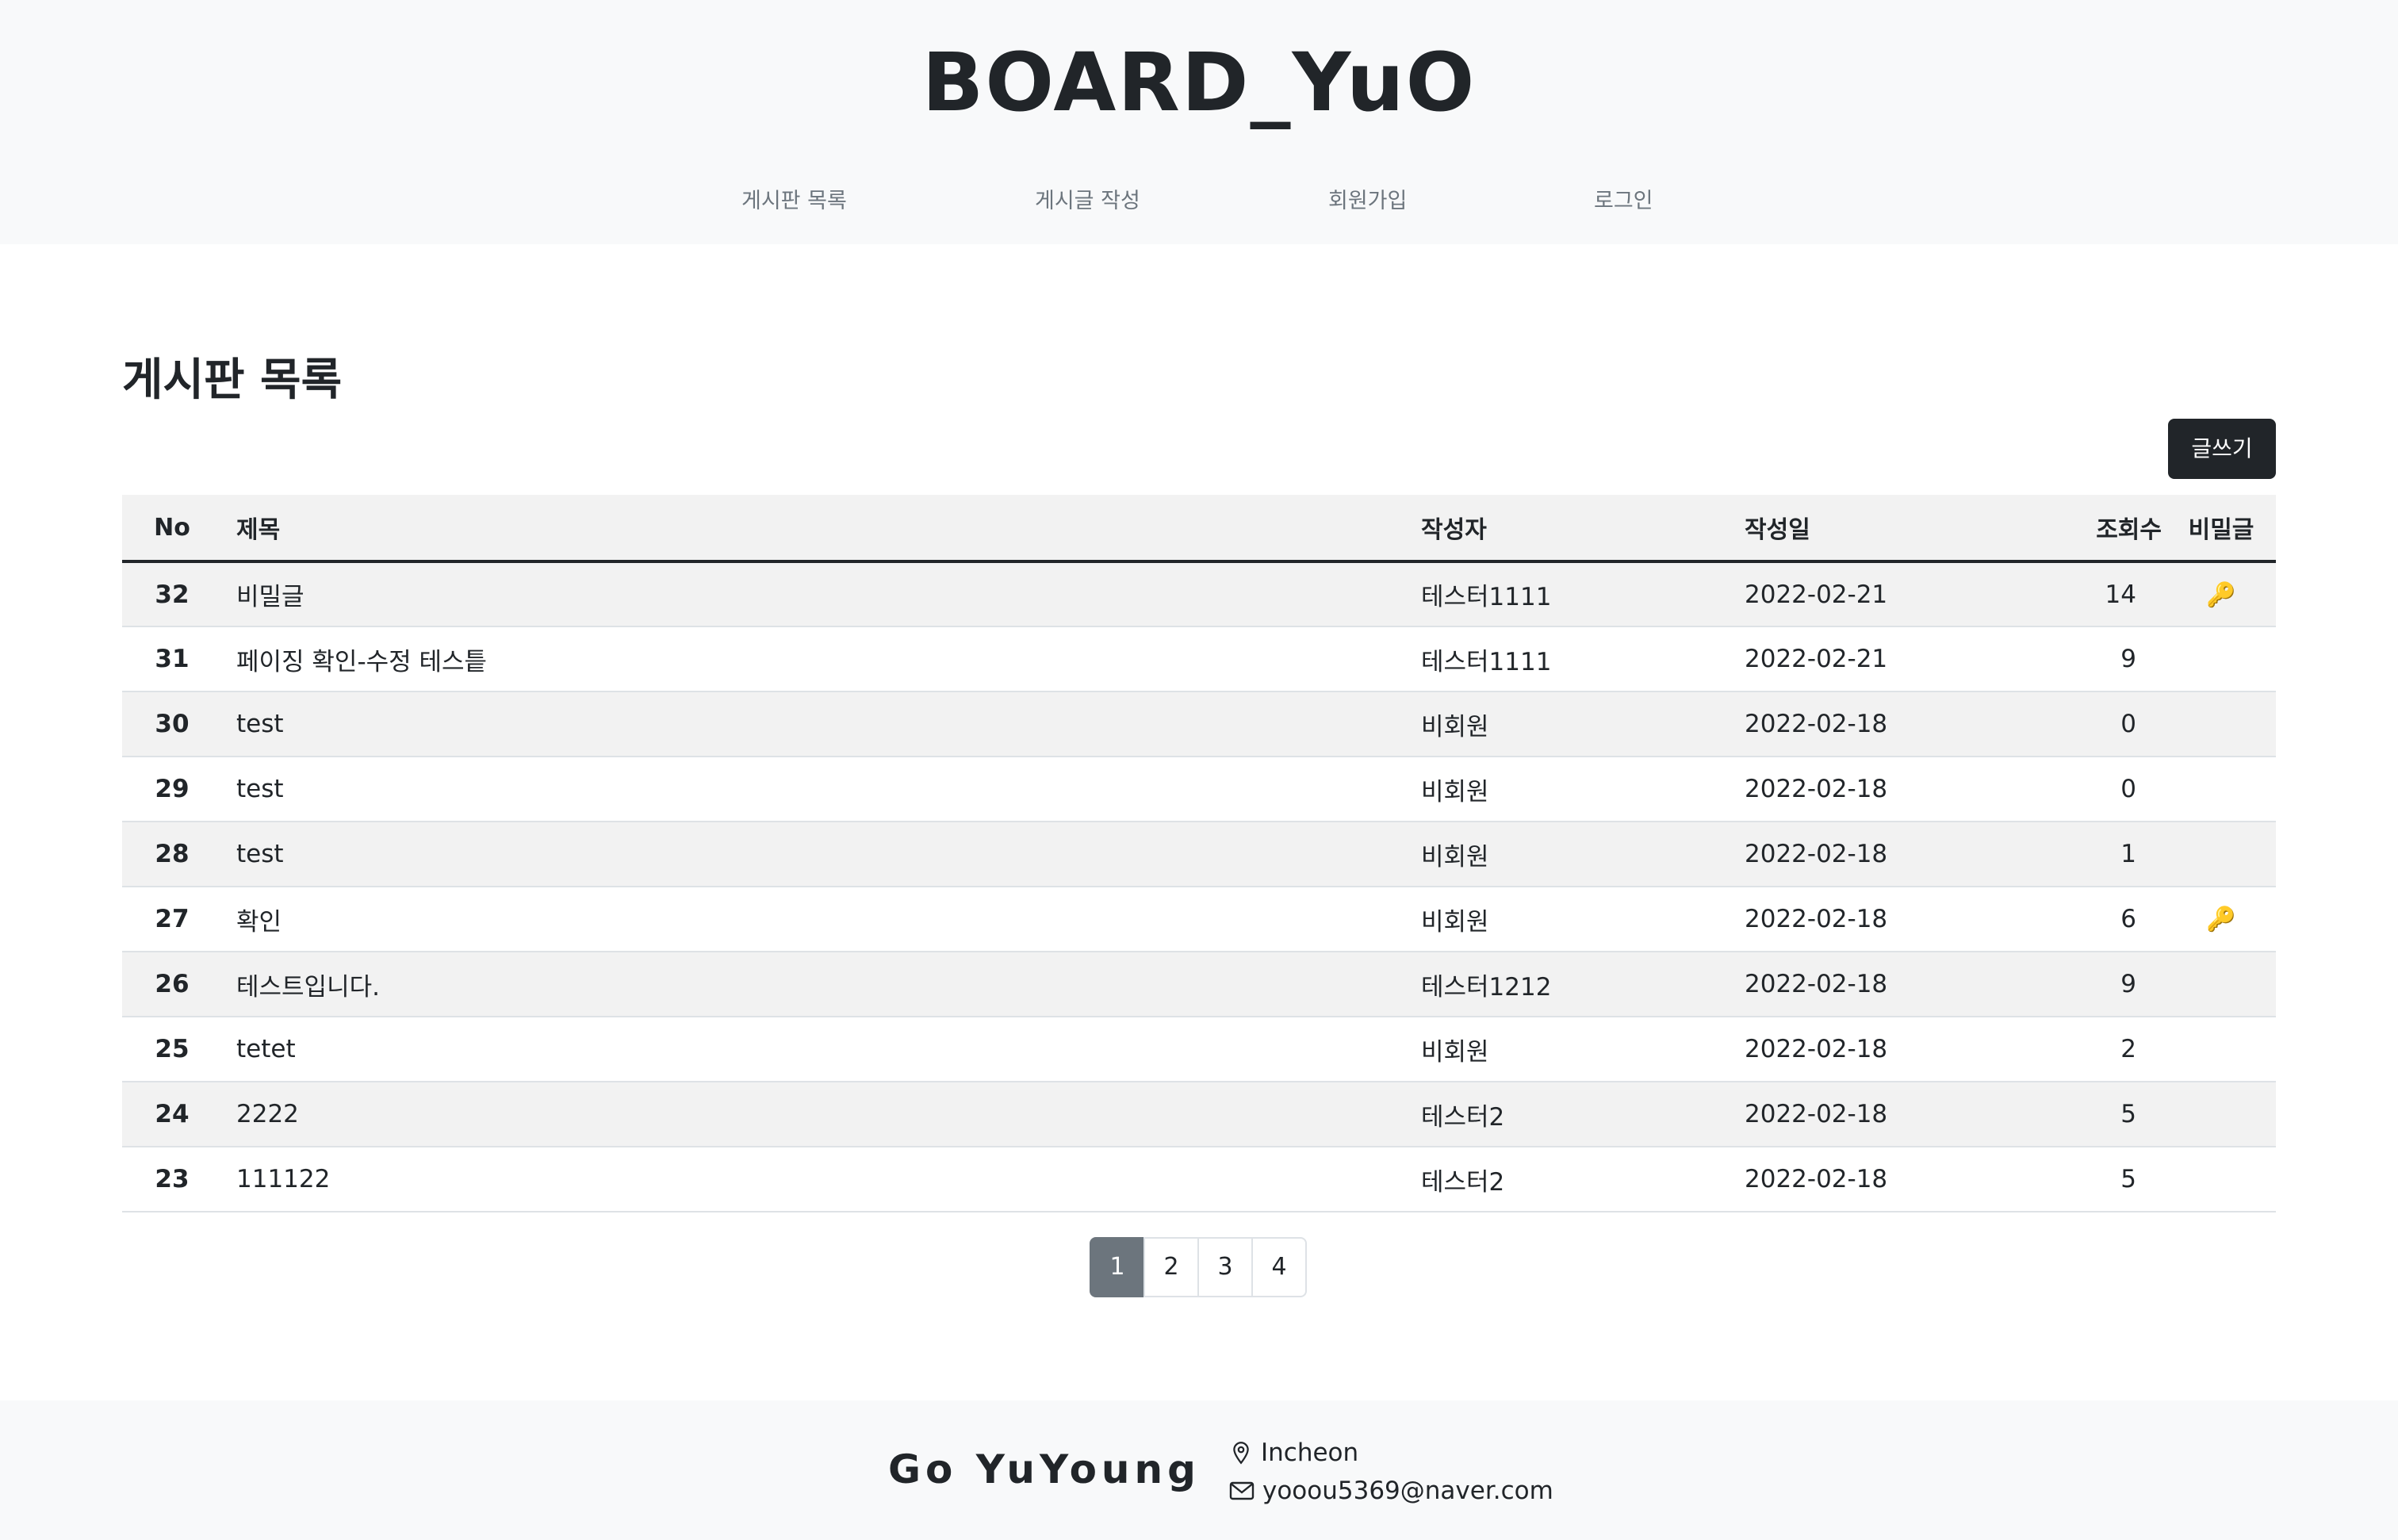 This screenshot has height=1540, width=2398. What do you see at coordinates (815, 1114) in the screenshot?
I see `post-title: 2222` at bounding box center [815, 1114].